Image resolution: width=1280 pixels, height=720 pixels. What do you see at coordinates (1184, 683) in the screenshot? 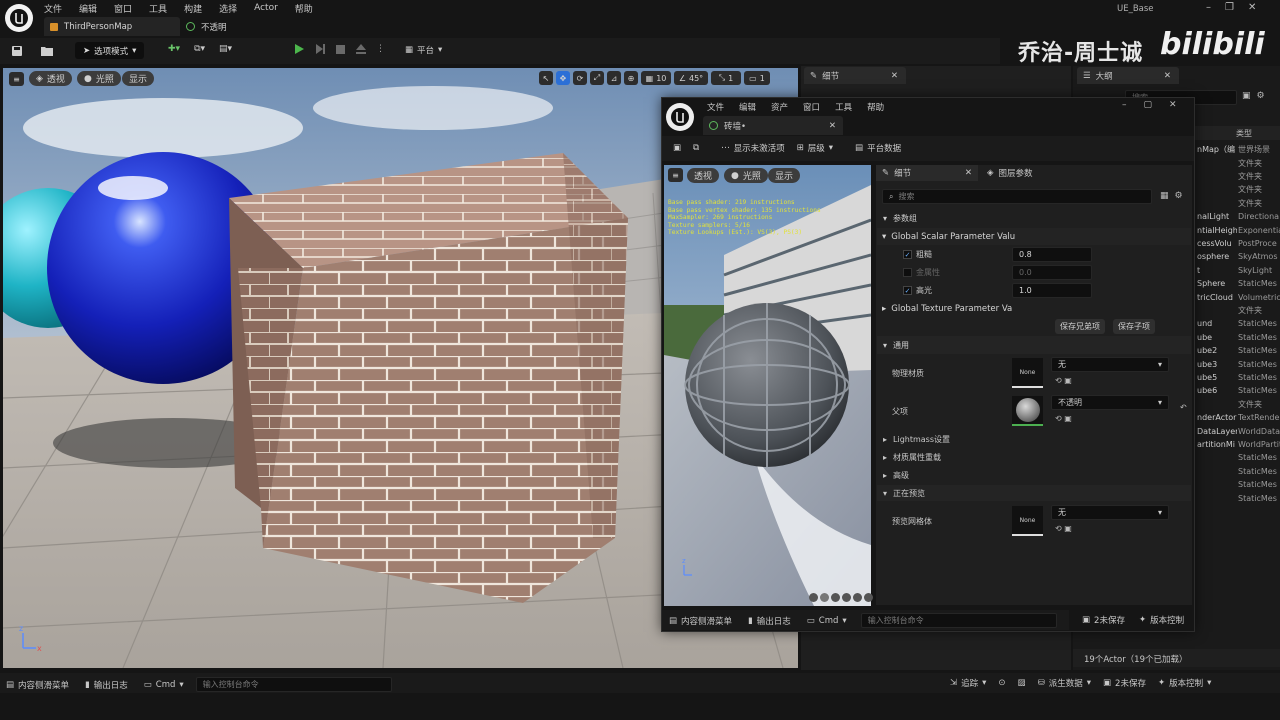
I see `vcs-status-button: ✦ 版本控制 ▾` at bounding box center [1184, 683].